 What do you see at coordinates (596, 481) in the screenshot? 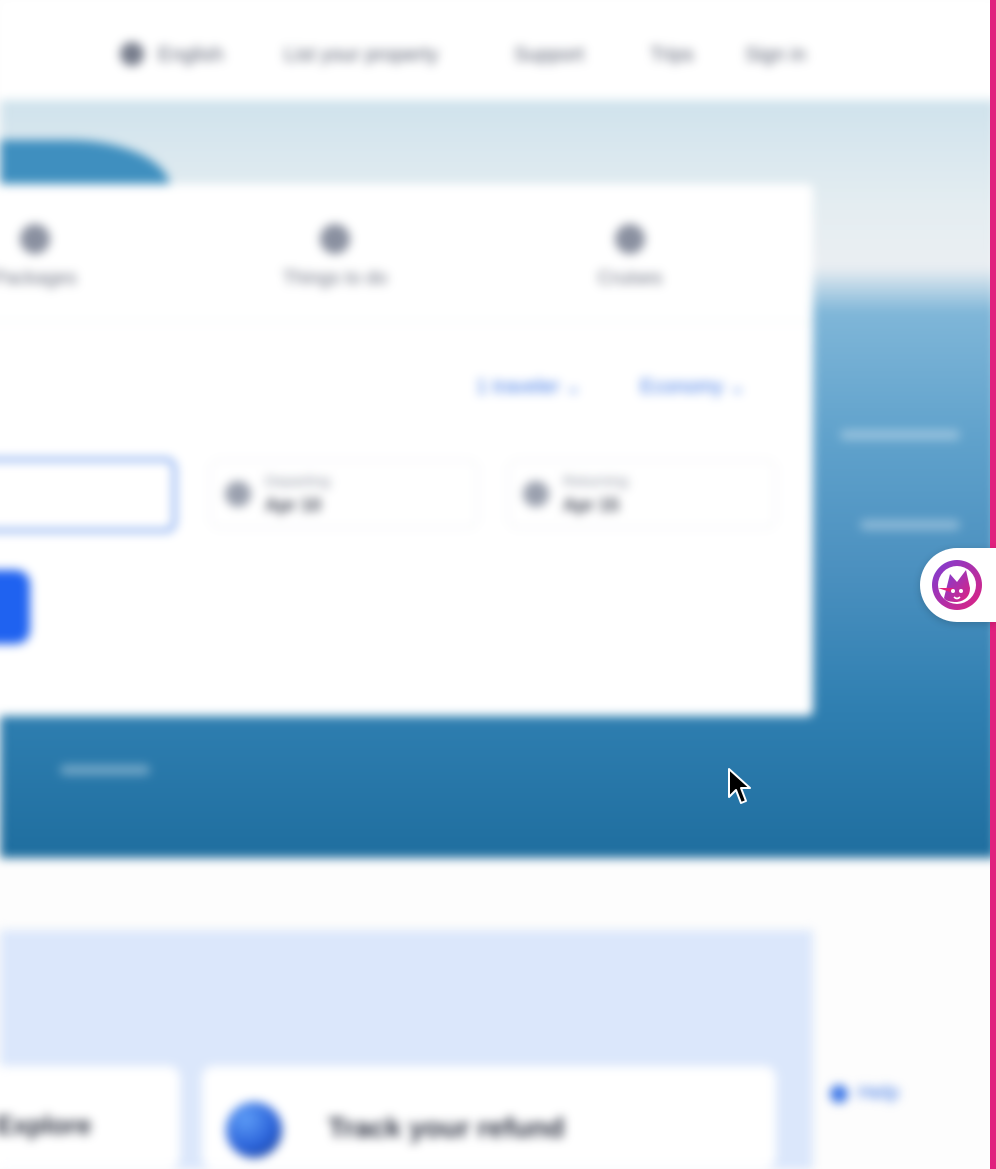
I see `date-field-label: Returning` at bounding box center [596, 481].